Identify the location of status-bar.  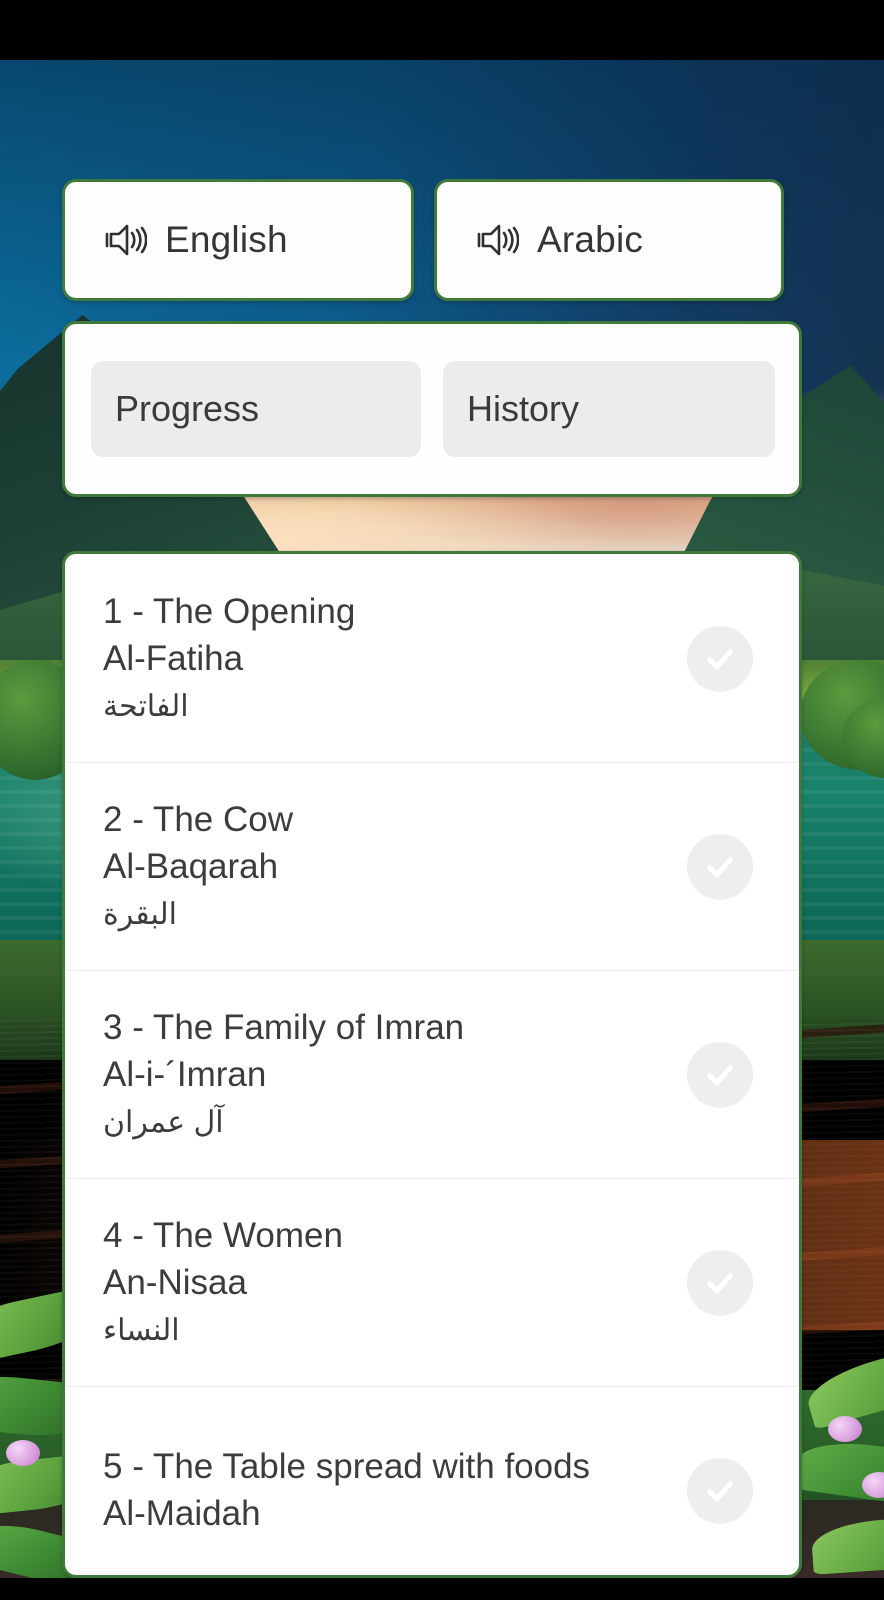
(442, 30).